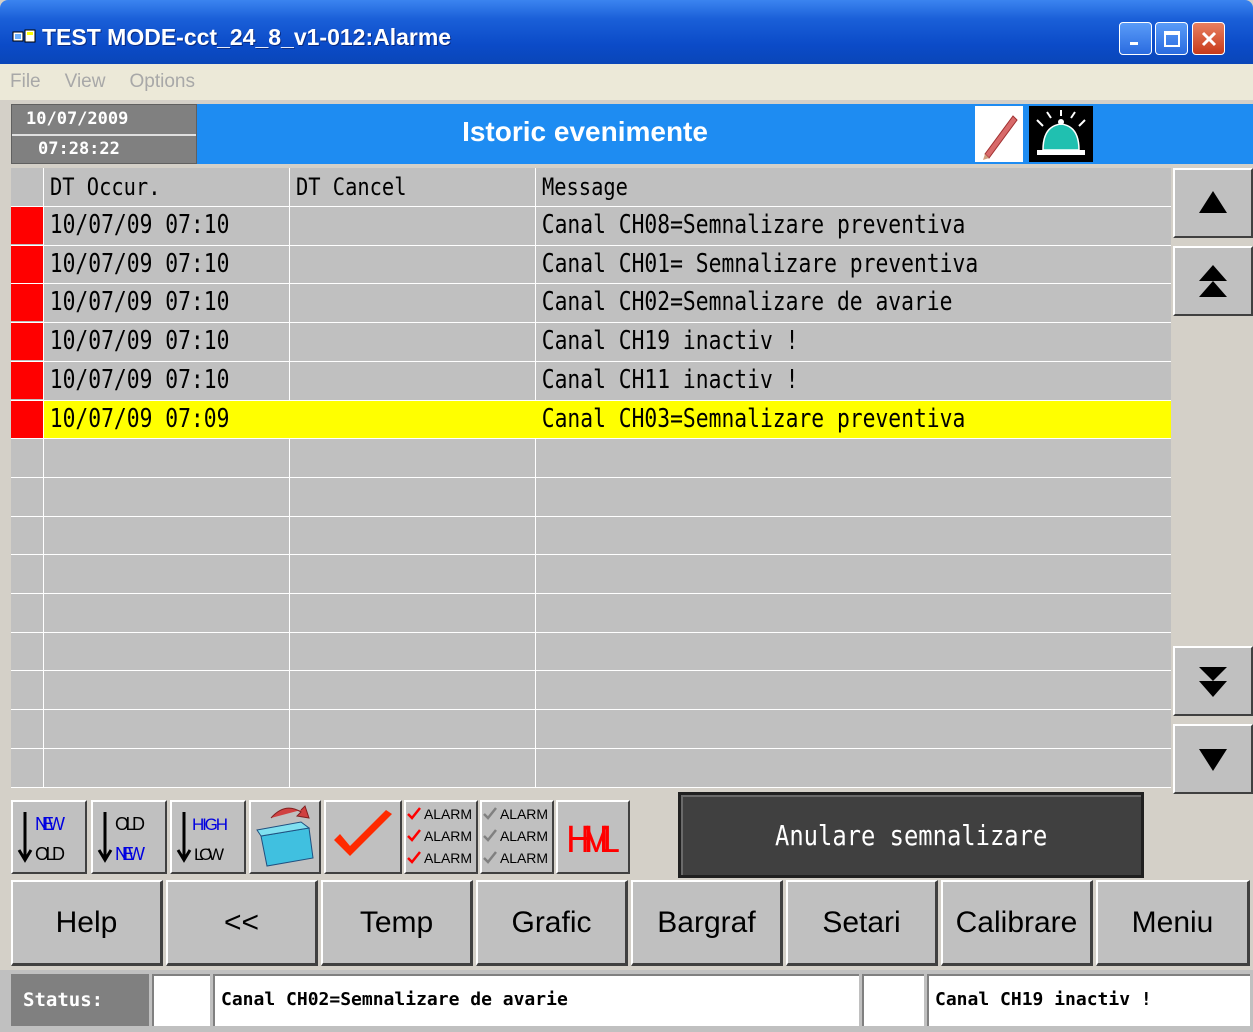 Image resolution: width=1253 pixels, height=1032 pixels. I want to click on sort-old-new-icon: OLD NEW, so click(121, 838).